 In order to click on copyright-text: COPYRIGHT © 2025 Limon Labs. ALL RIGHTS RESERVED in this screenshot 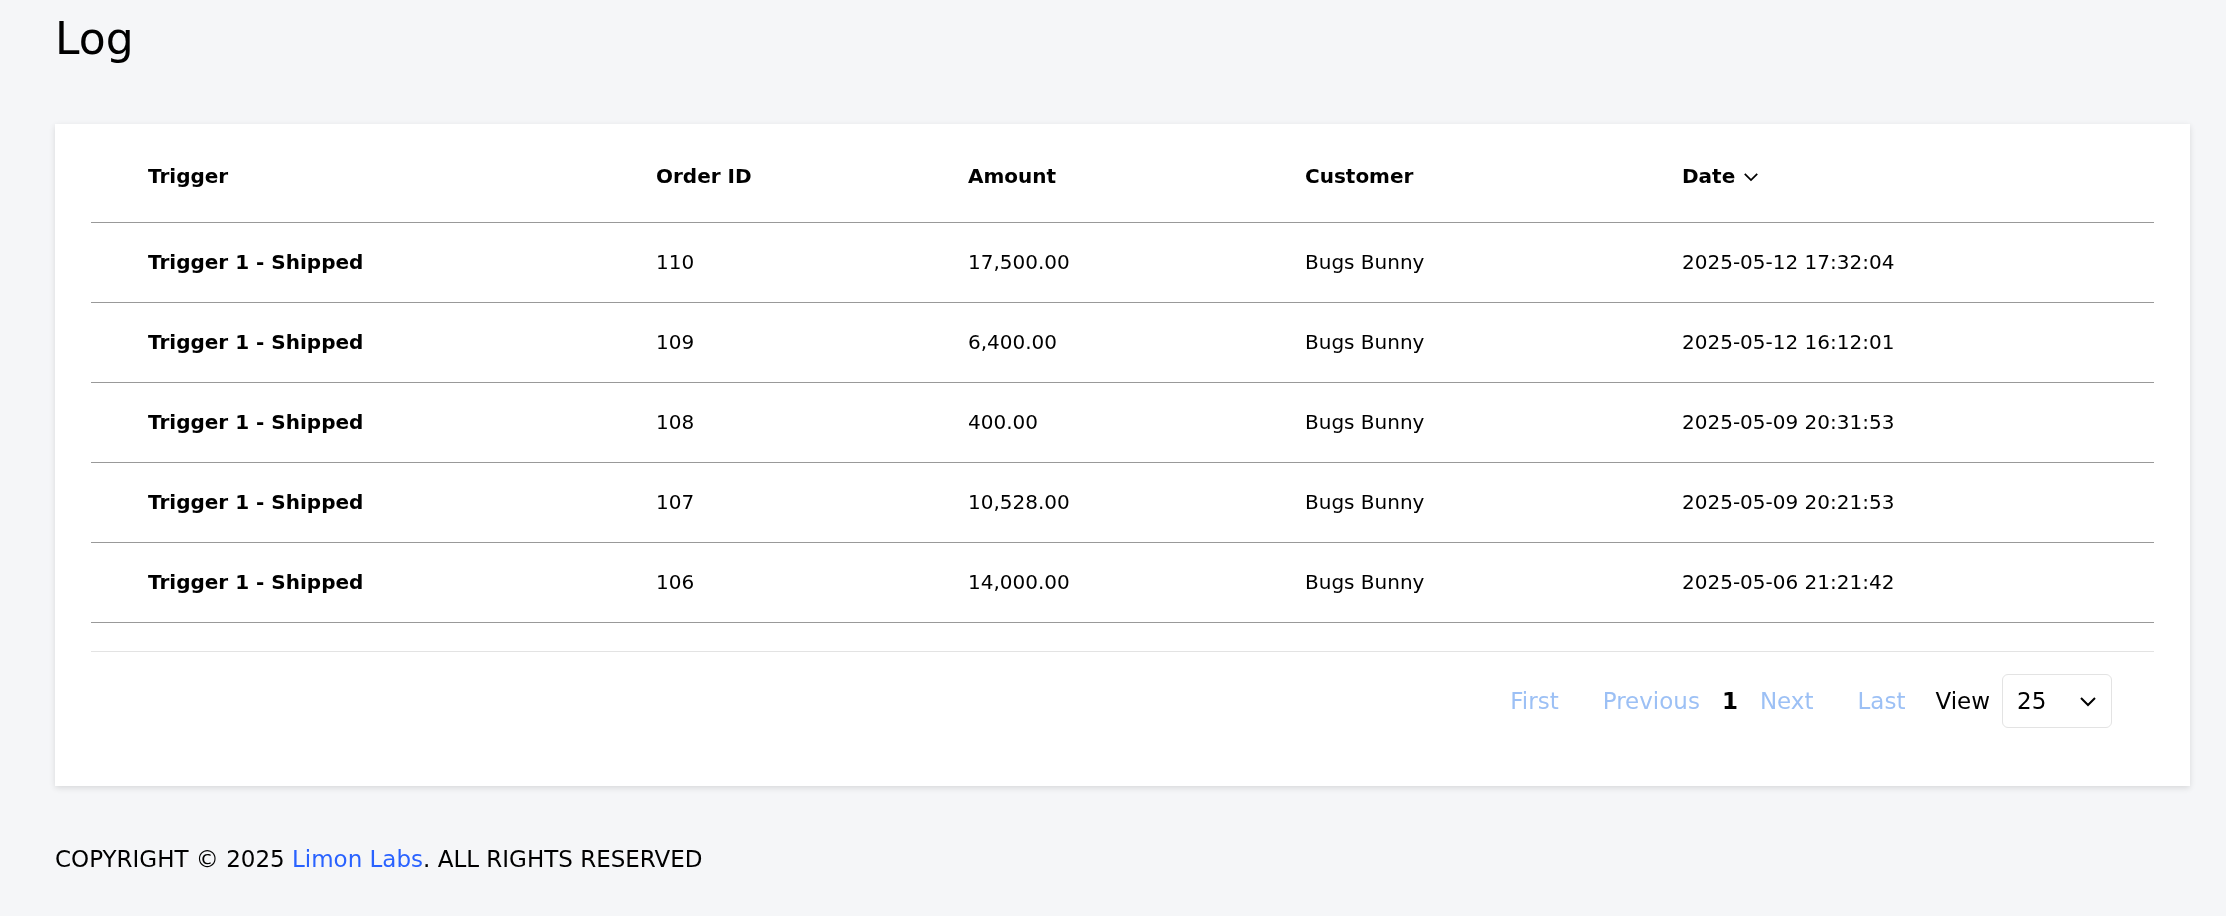, I will do `click(379, 859)`.